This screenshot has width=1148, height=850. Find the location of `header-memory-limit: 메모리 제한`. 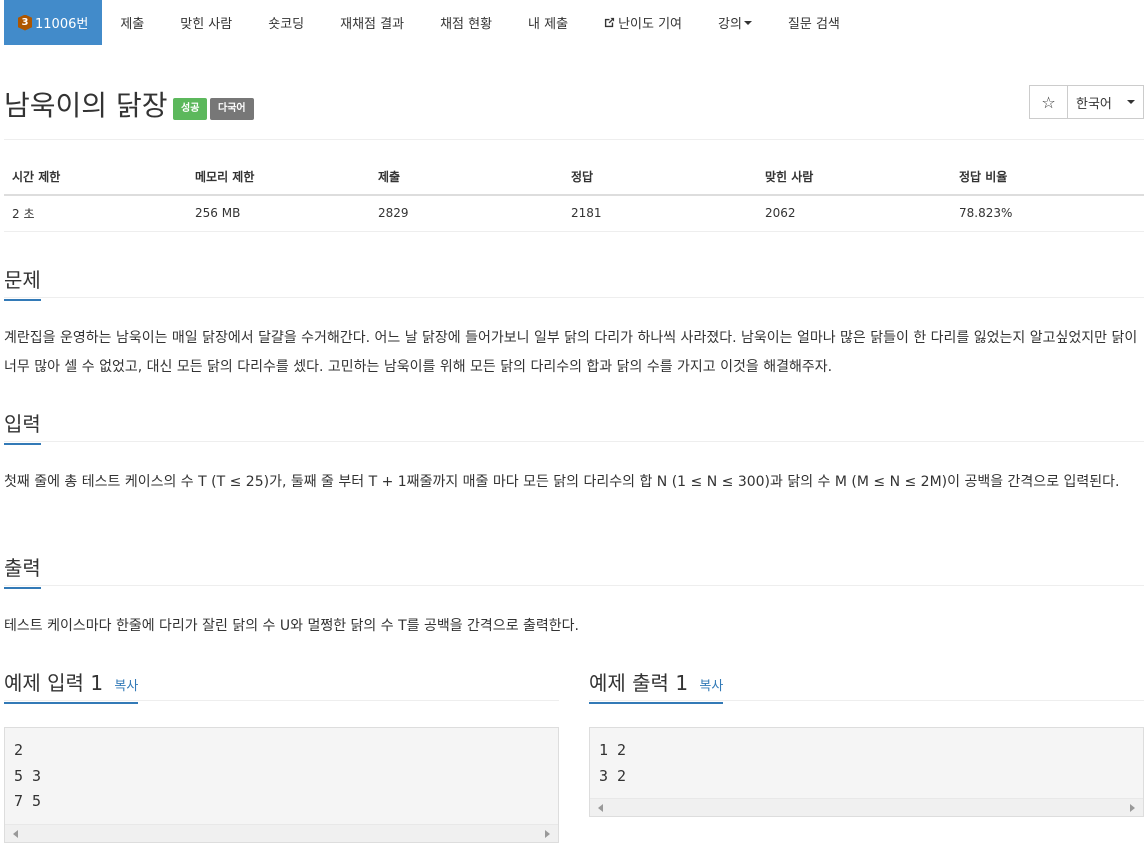

header-memory-limit: 메모리 제한 is located at coordinates (278, 177).